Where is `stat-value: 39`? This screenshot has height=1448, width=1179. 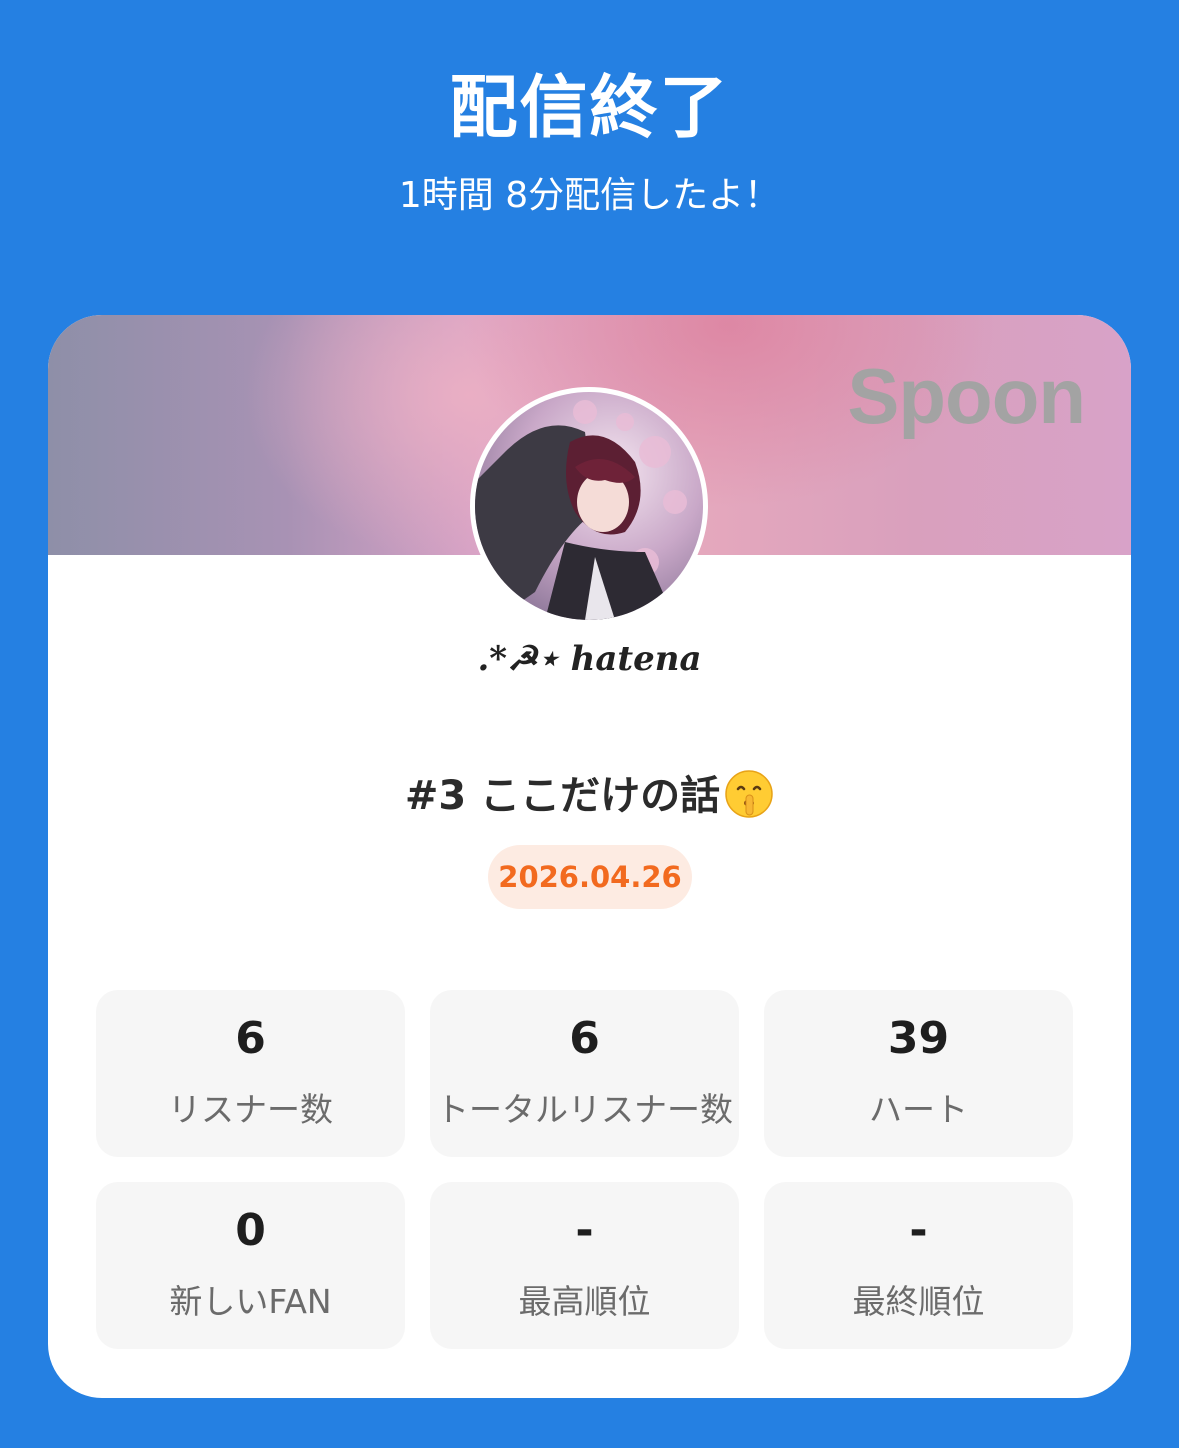
stat-value: 39 is located at coordinates (918, 1038).